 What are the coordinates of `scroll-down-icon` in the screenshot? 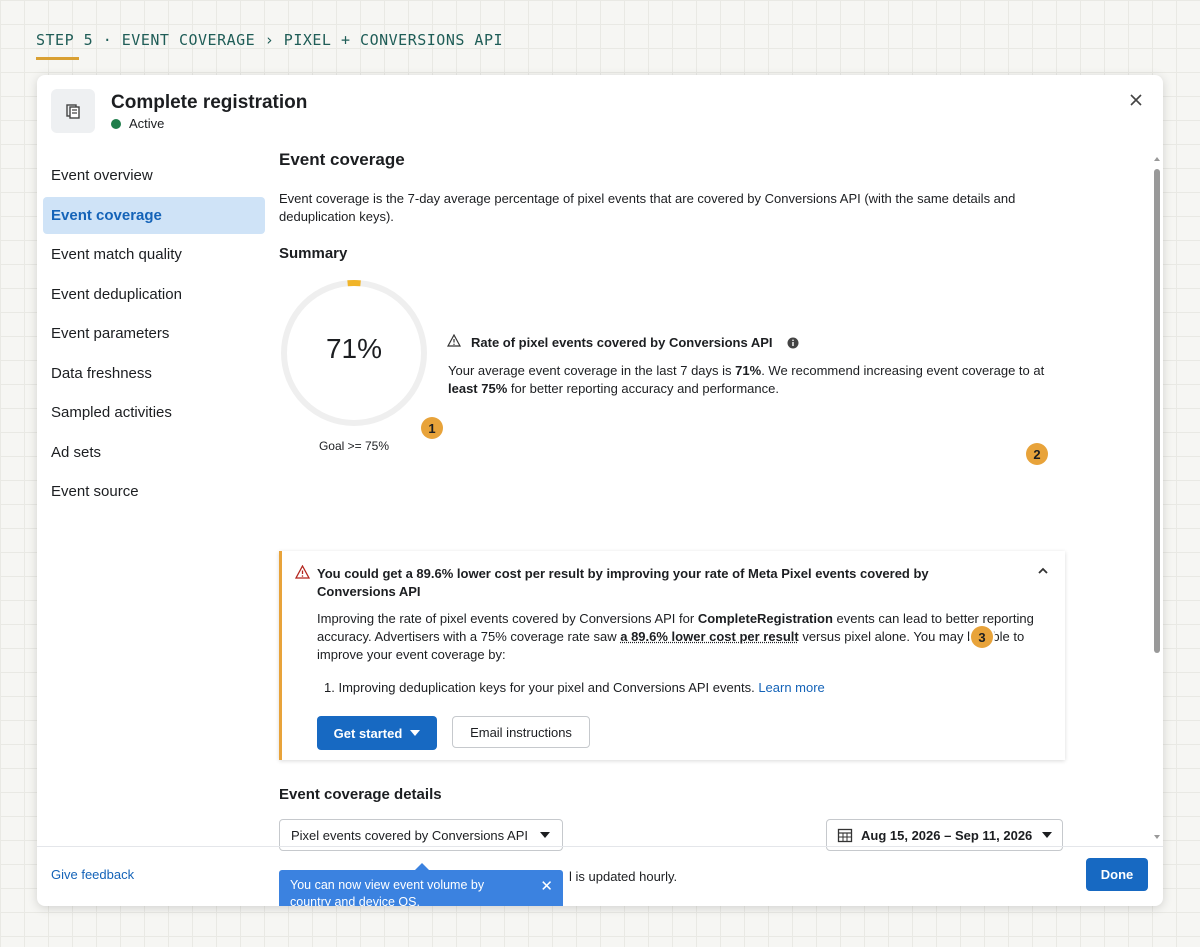 It's located at (1157, 837).